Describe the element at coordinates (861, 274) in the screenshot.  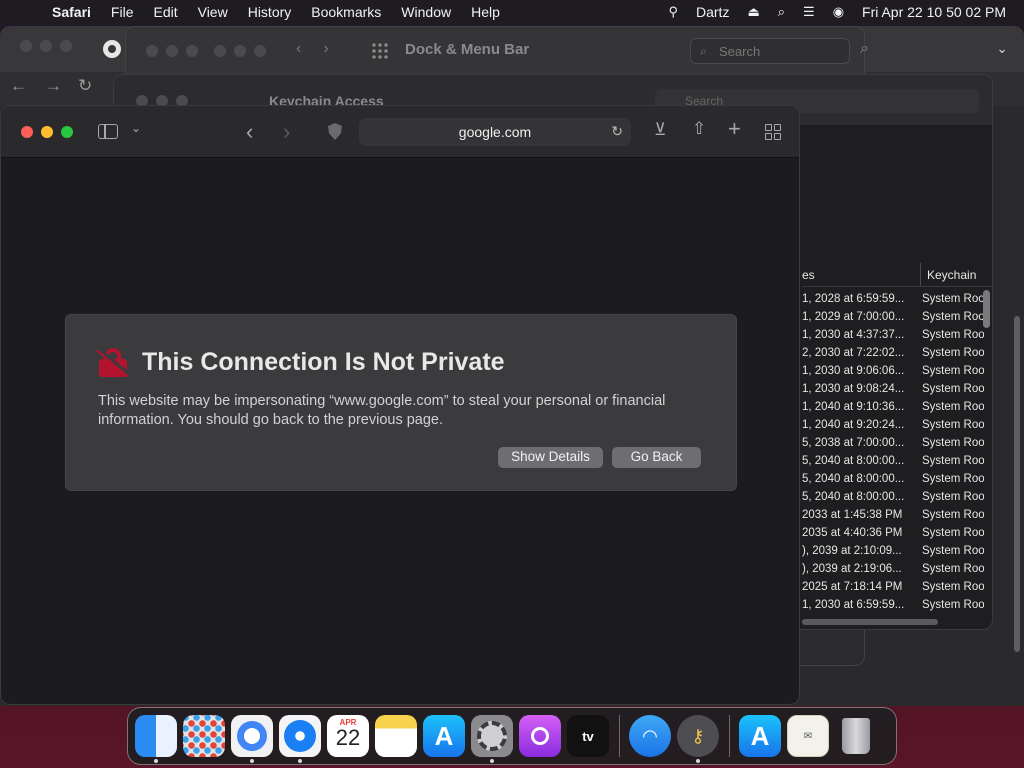
I see `column-header-expires: es` at that location.